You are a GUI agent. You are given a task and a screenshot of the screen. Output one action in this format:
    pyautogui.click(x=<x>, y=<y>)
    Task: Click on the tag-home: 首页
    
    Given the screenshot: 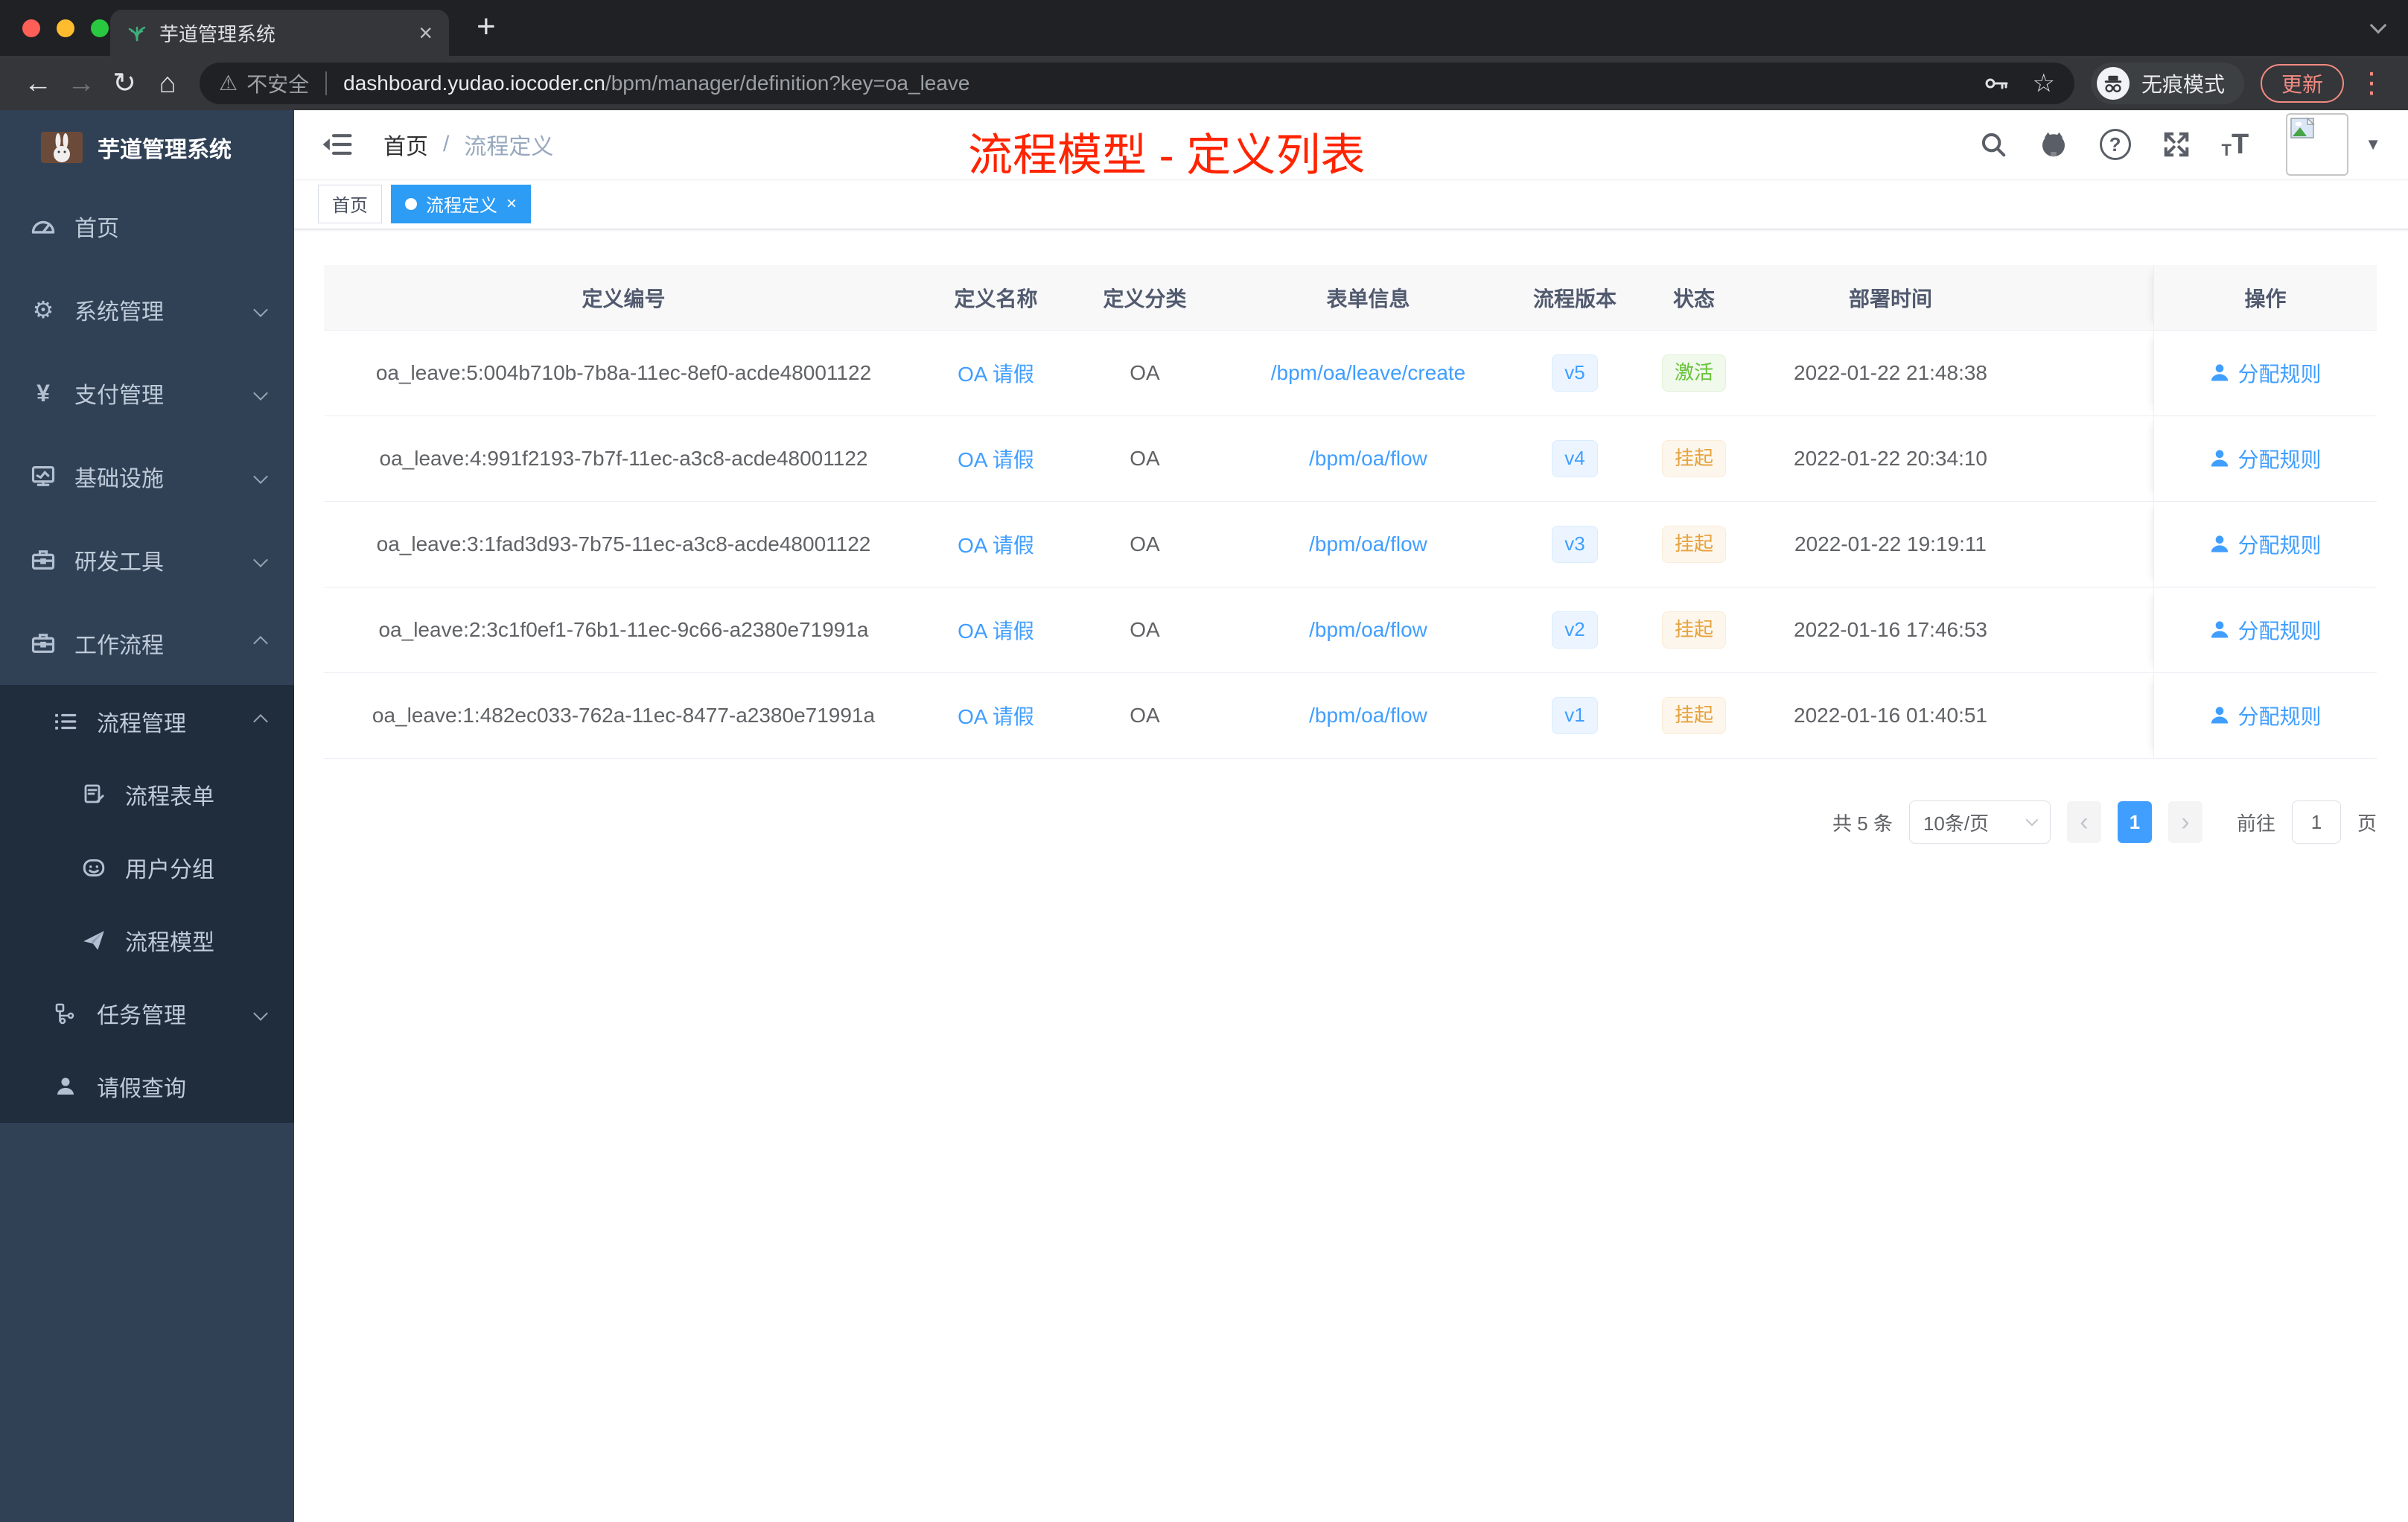 What is the action you would take?
    pyautogui.click(x=350, y=203)
    